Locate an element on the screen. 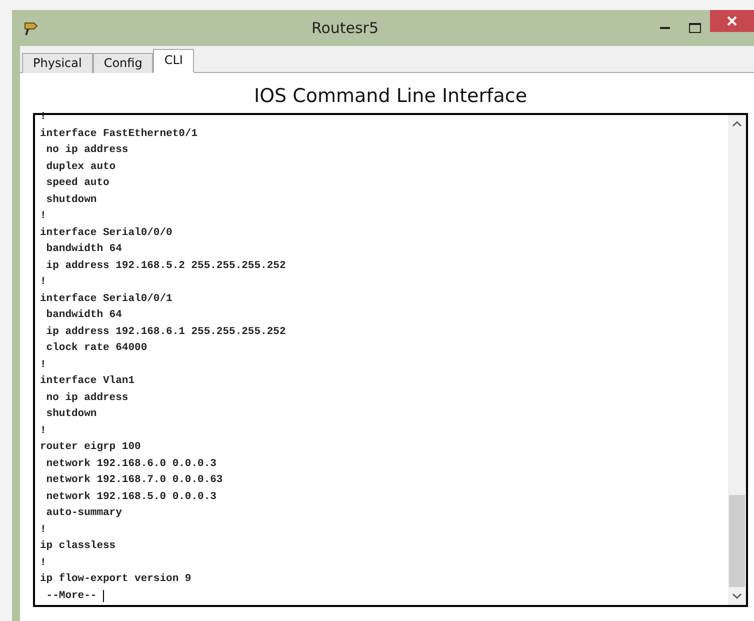 The height and width of the screenshot is (621, 754). console-line: auto-summary is located at coordinates (84, 513).